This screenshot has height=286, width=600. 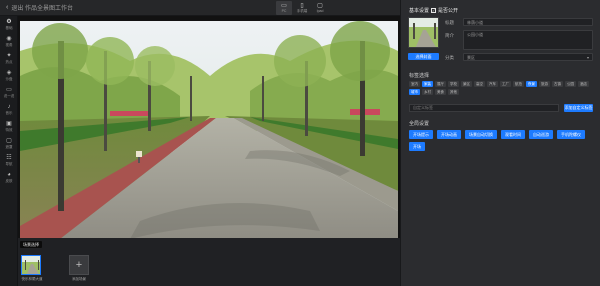 I want to click on device-label: 手机端, so click(x=302, y=10).